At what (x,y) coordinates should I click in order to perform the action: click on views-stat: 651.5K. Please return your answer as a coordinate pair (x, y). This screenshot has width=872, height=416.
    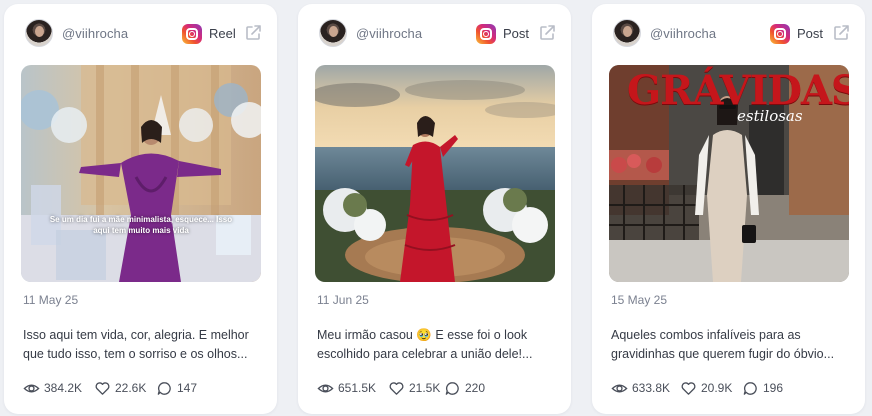
    Looking at the image, I should click on (346, 388).